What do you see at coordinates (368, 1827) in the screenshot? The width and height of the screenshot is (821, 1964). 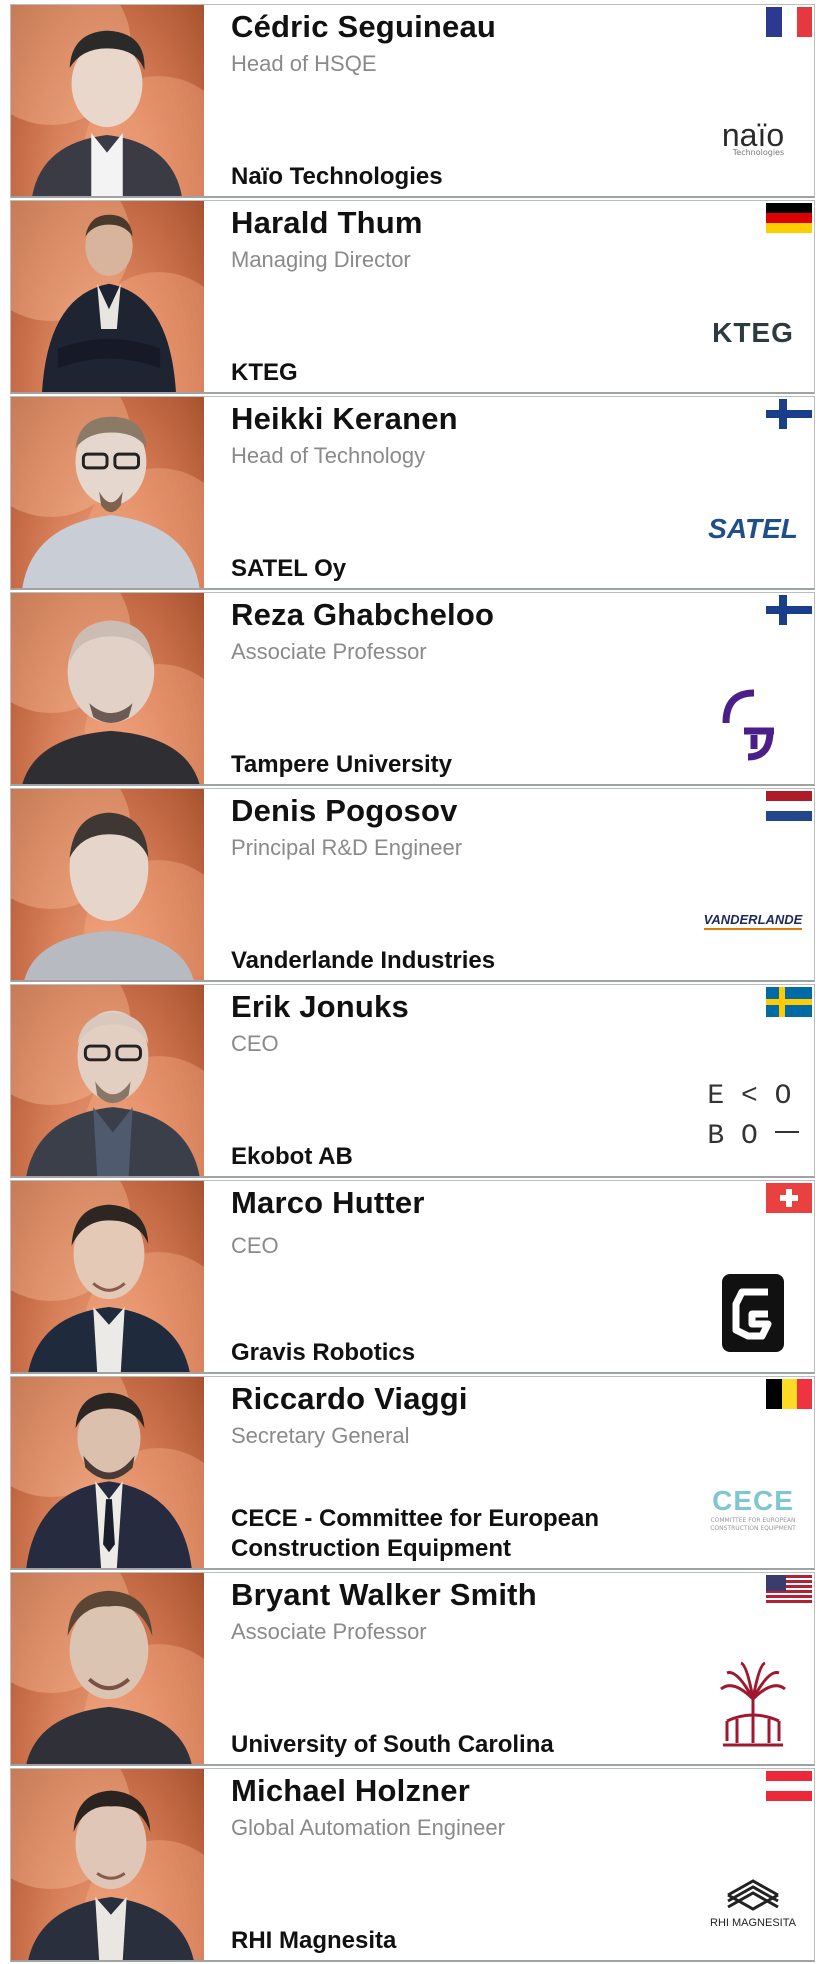 I see `speaker-role: Global Automation Engineer` at bounding box center [368, 1827].